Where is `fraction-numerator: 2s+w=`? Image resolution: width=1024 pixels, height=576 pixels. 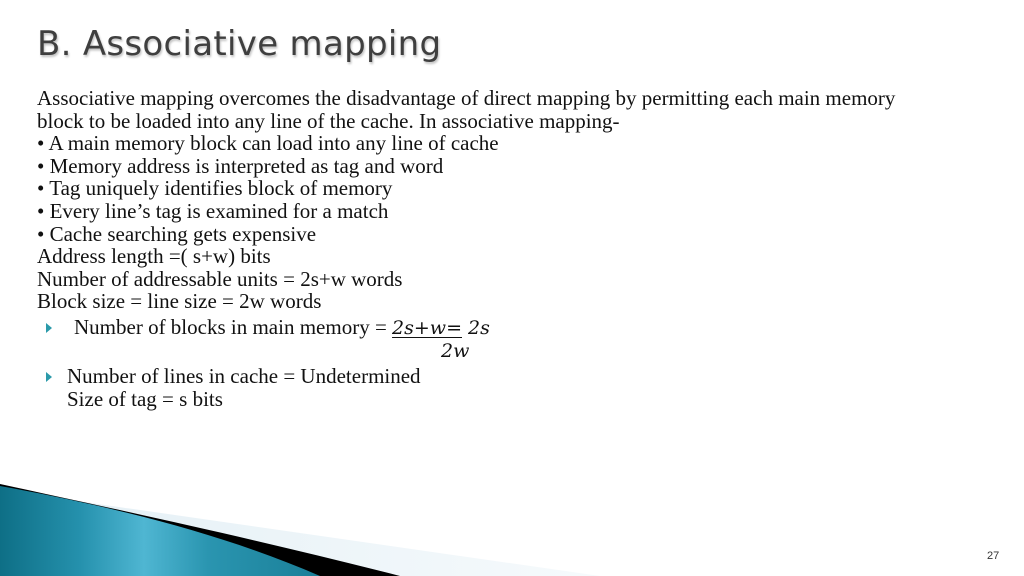
fraction-numerator: 2s+w= is located at coordinates (427, 328).